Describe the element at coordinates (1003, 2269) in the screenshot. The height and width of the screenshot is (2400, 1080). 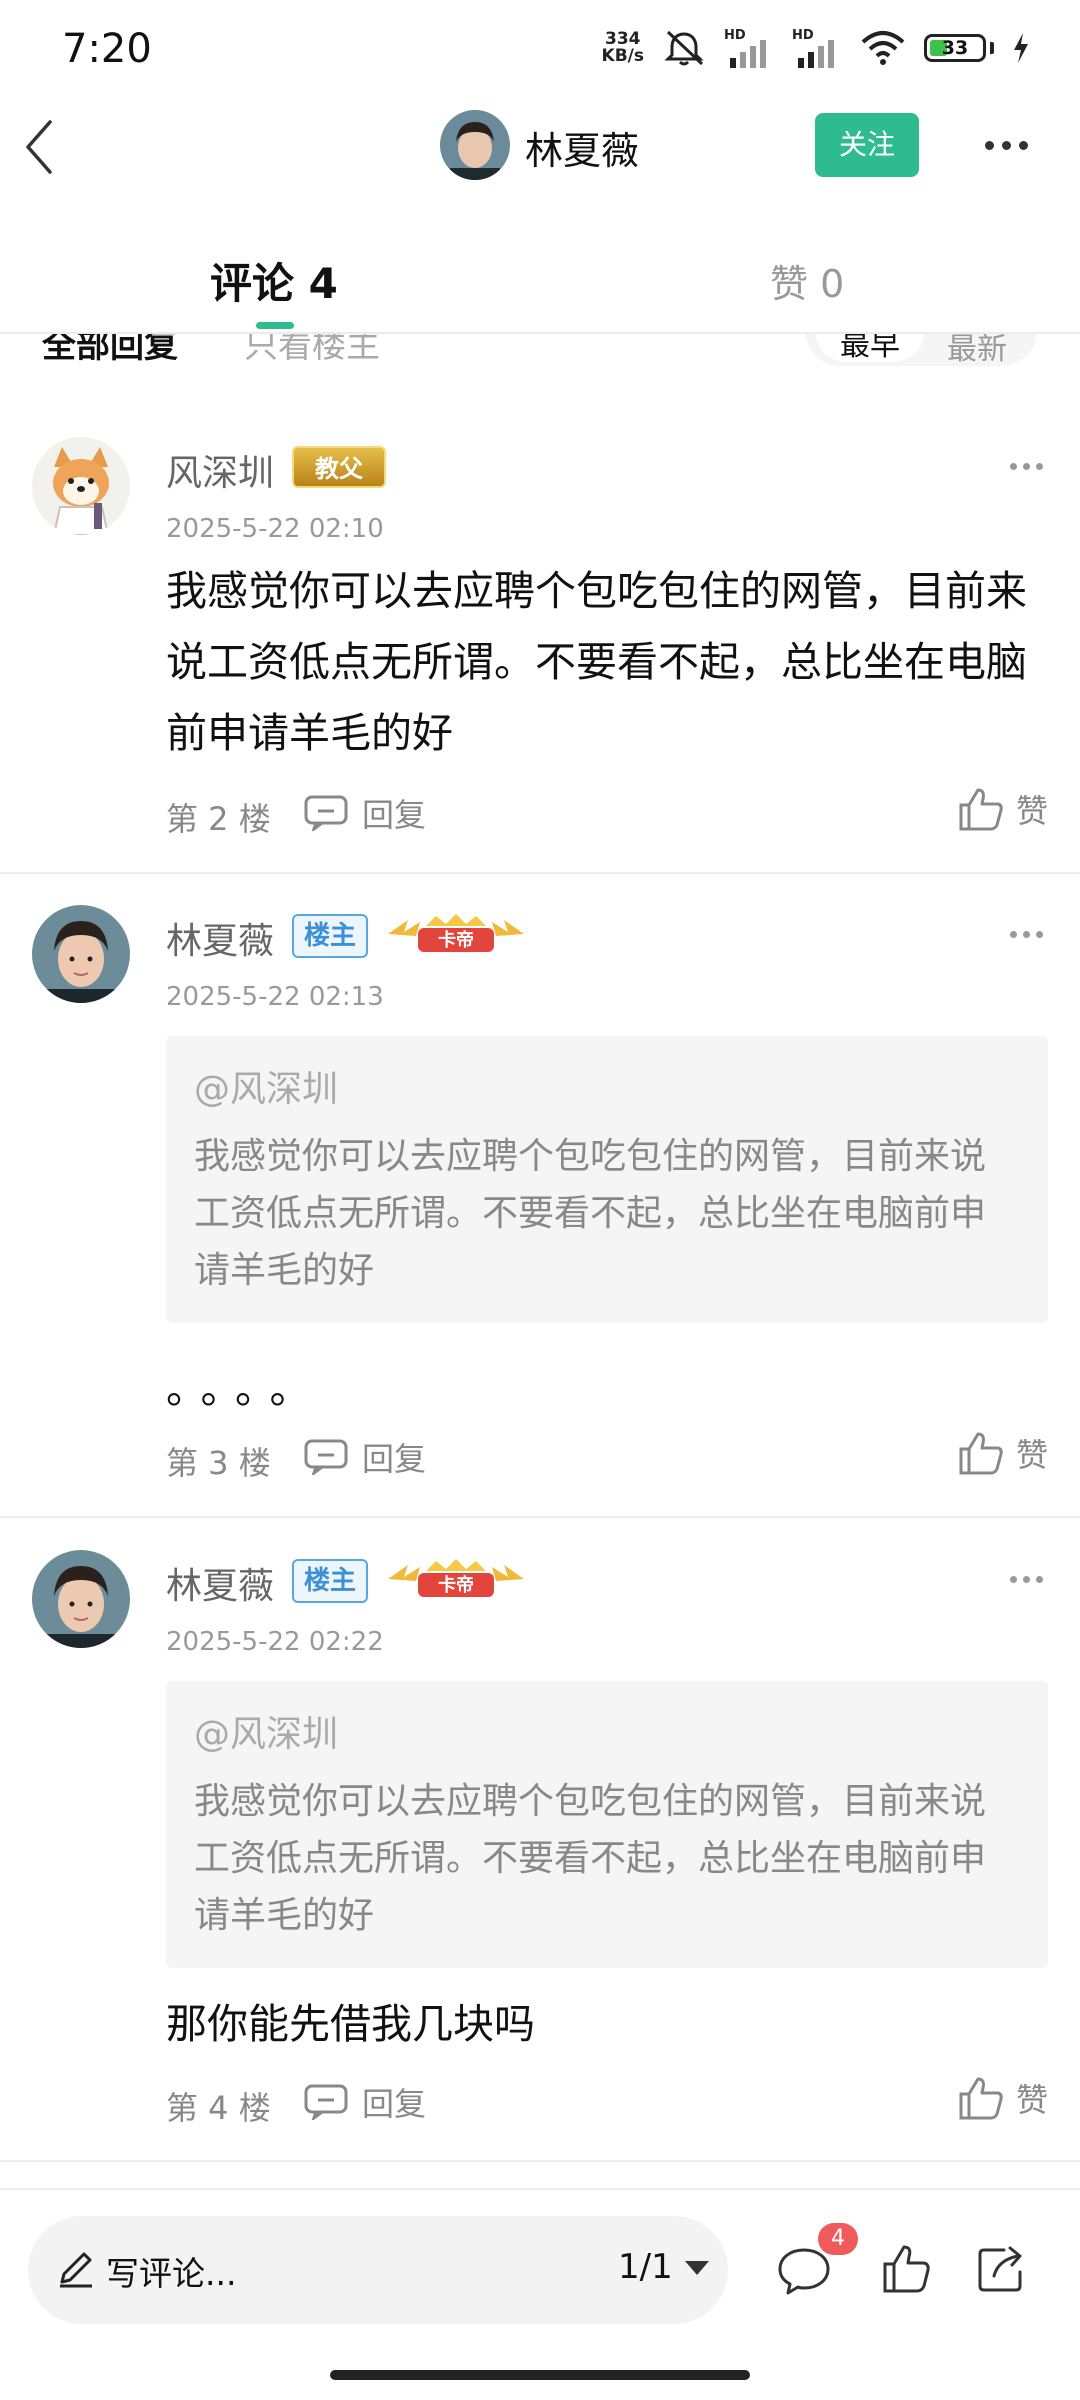
I see `share-icon` at that location.